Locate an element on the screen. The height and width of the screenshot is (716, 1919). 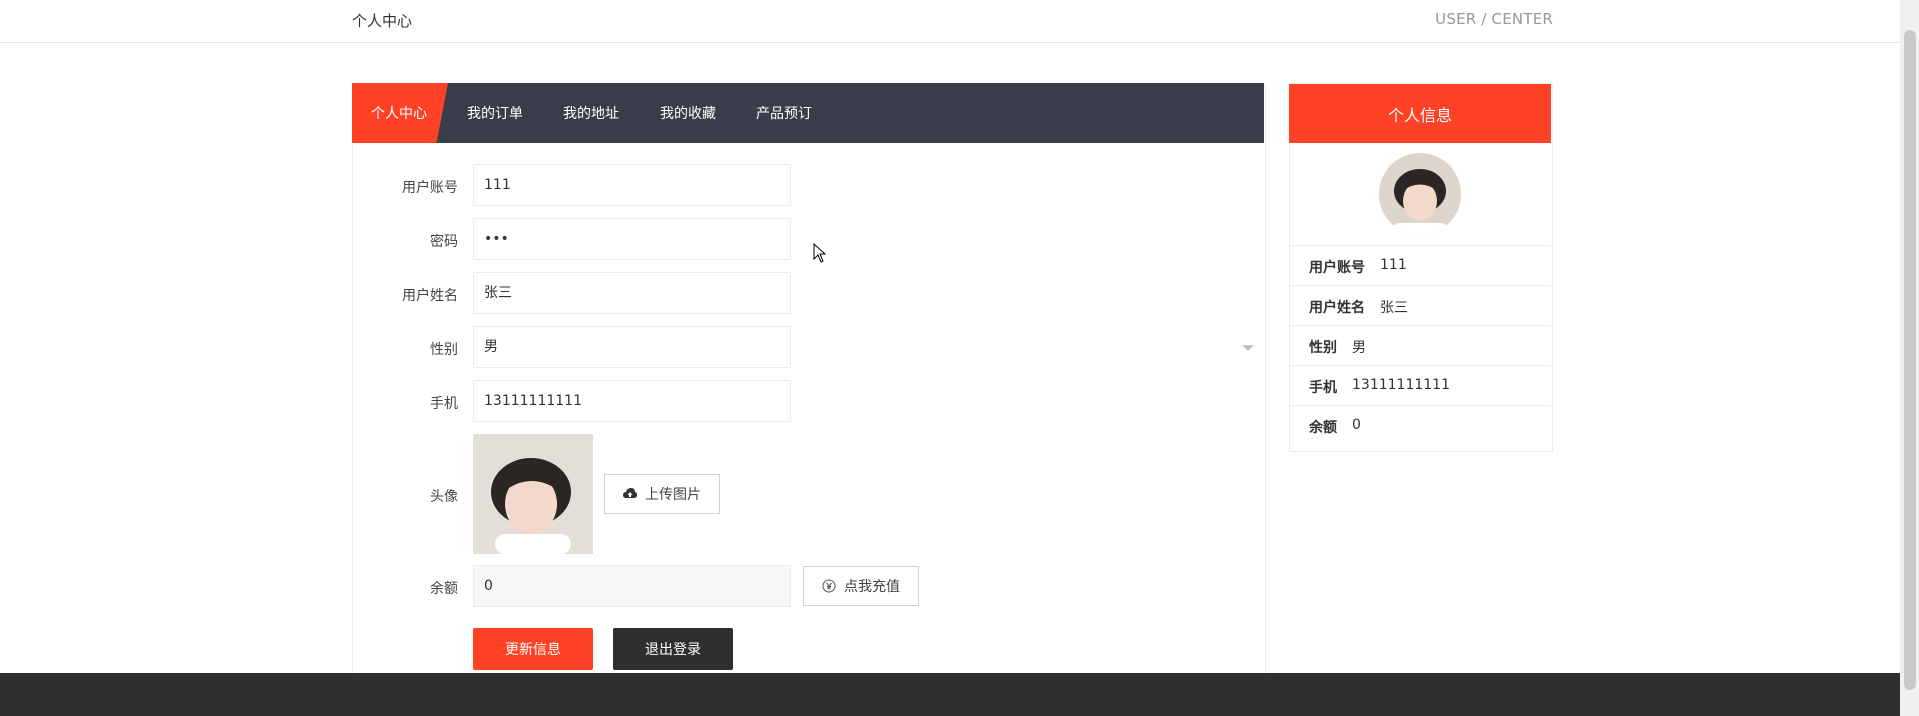
profile-account-value: 111 is located at coordinates (1393, 265).